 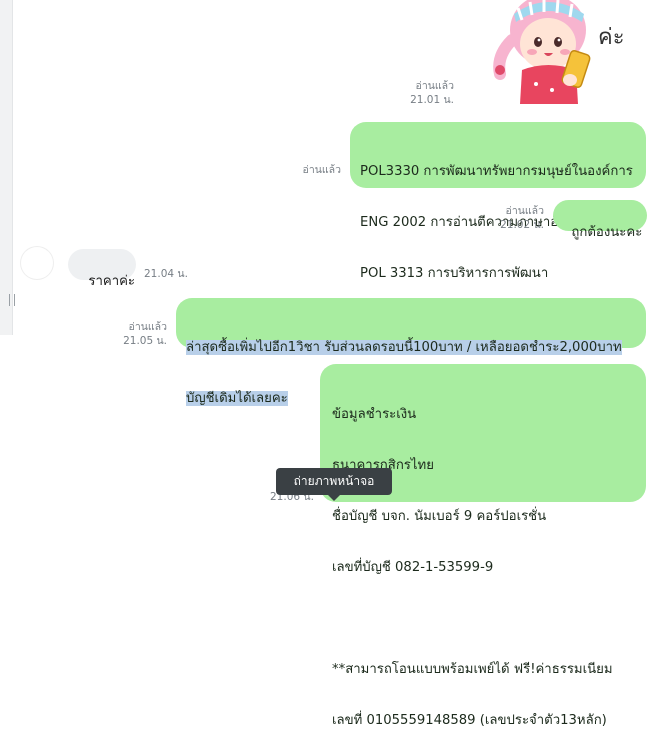 I want to click on sticker-girl-with-phone: ค่ะ, so click(x=559, y=52).